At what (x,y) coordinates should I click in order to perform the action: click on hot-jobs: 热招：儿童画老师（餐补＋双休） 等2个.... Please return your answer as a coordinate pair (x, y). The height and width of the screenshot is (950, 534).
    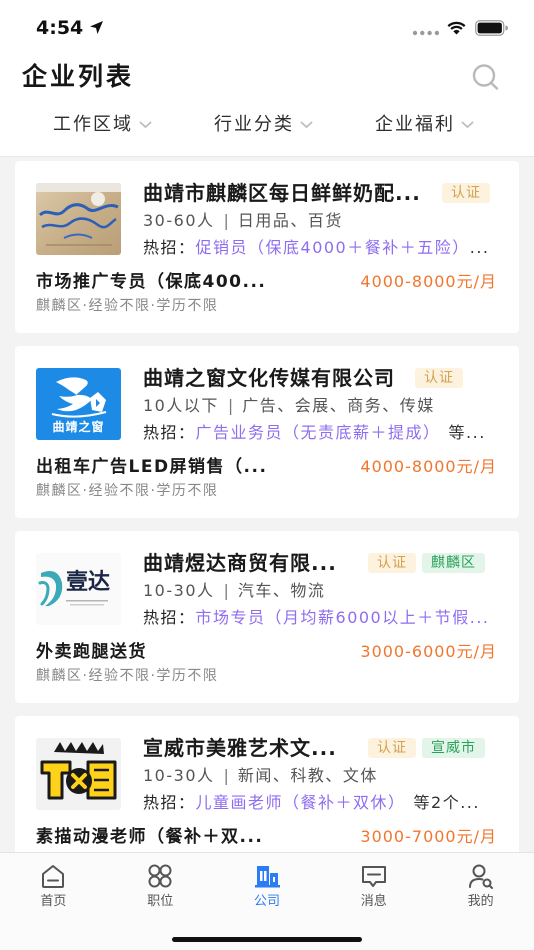
    Looking at the image, I should click on (311, 803).